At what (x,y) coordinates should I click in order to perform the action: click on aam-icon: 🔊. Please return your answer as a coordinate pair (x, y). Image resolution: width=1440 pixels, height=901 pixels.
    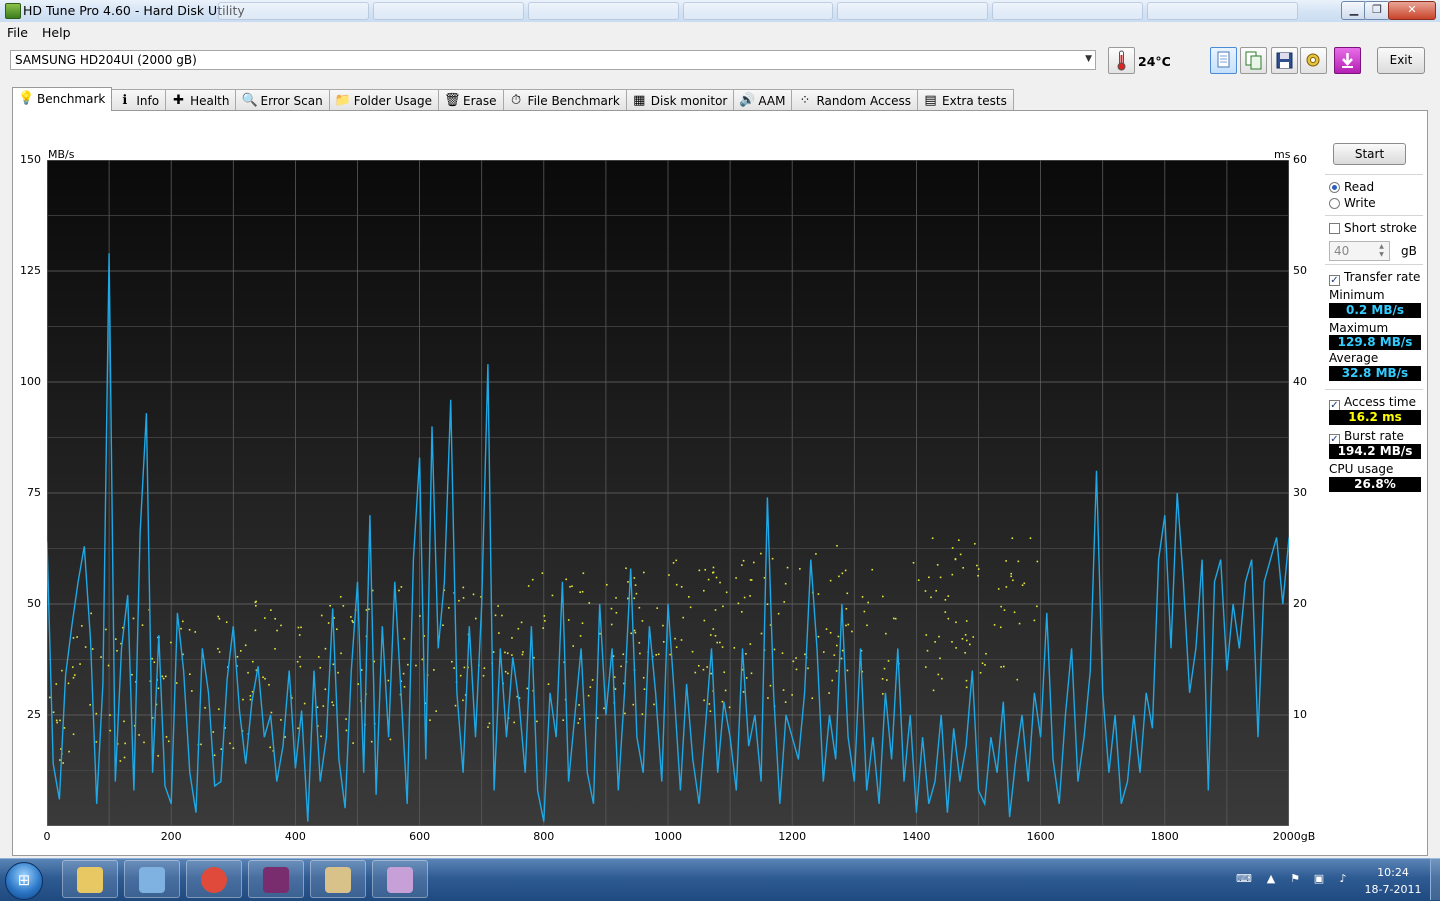
    Looking at the image, I should click on (747, 100).